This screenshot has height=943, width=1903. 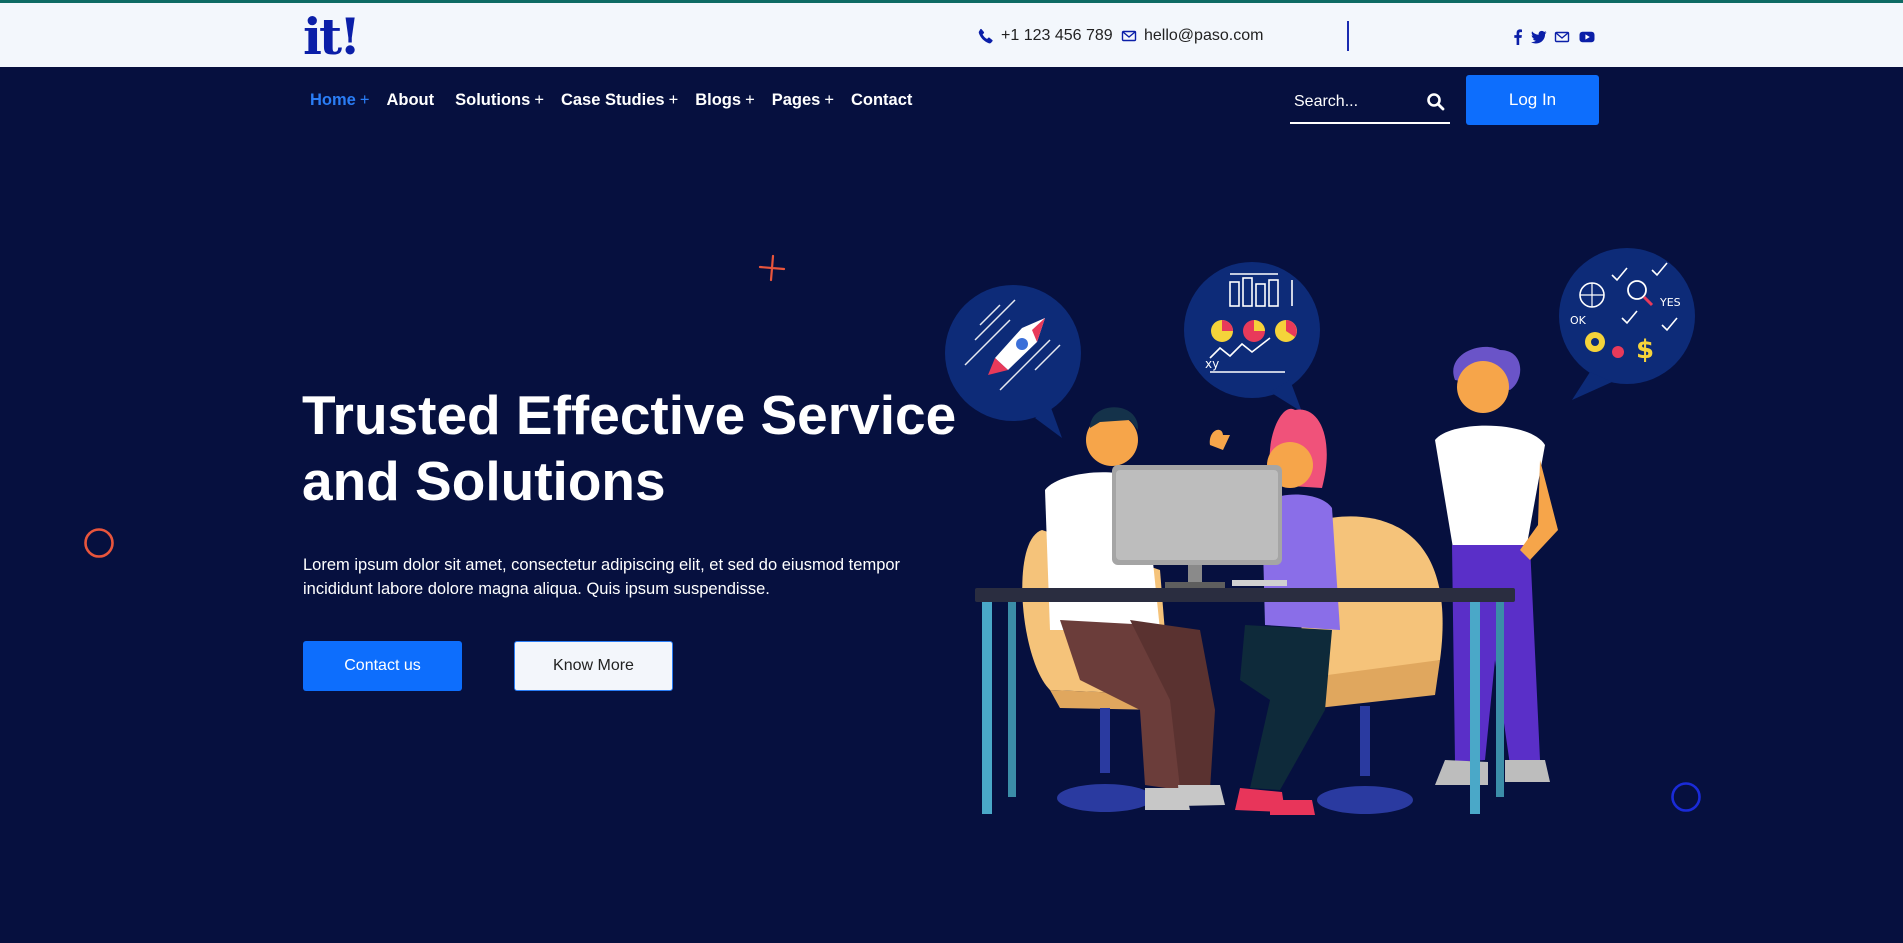 I want to click on xy-label: xy, so click(x=1212, y=364).